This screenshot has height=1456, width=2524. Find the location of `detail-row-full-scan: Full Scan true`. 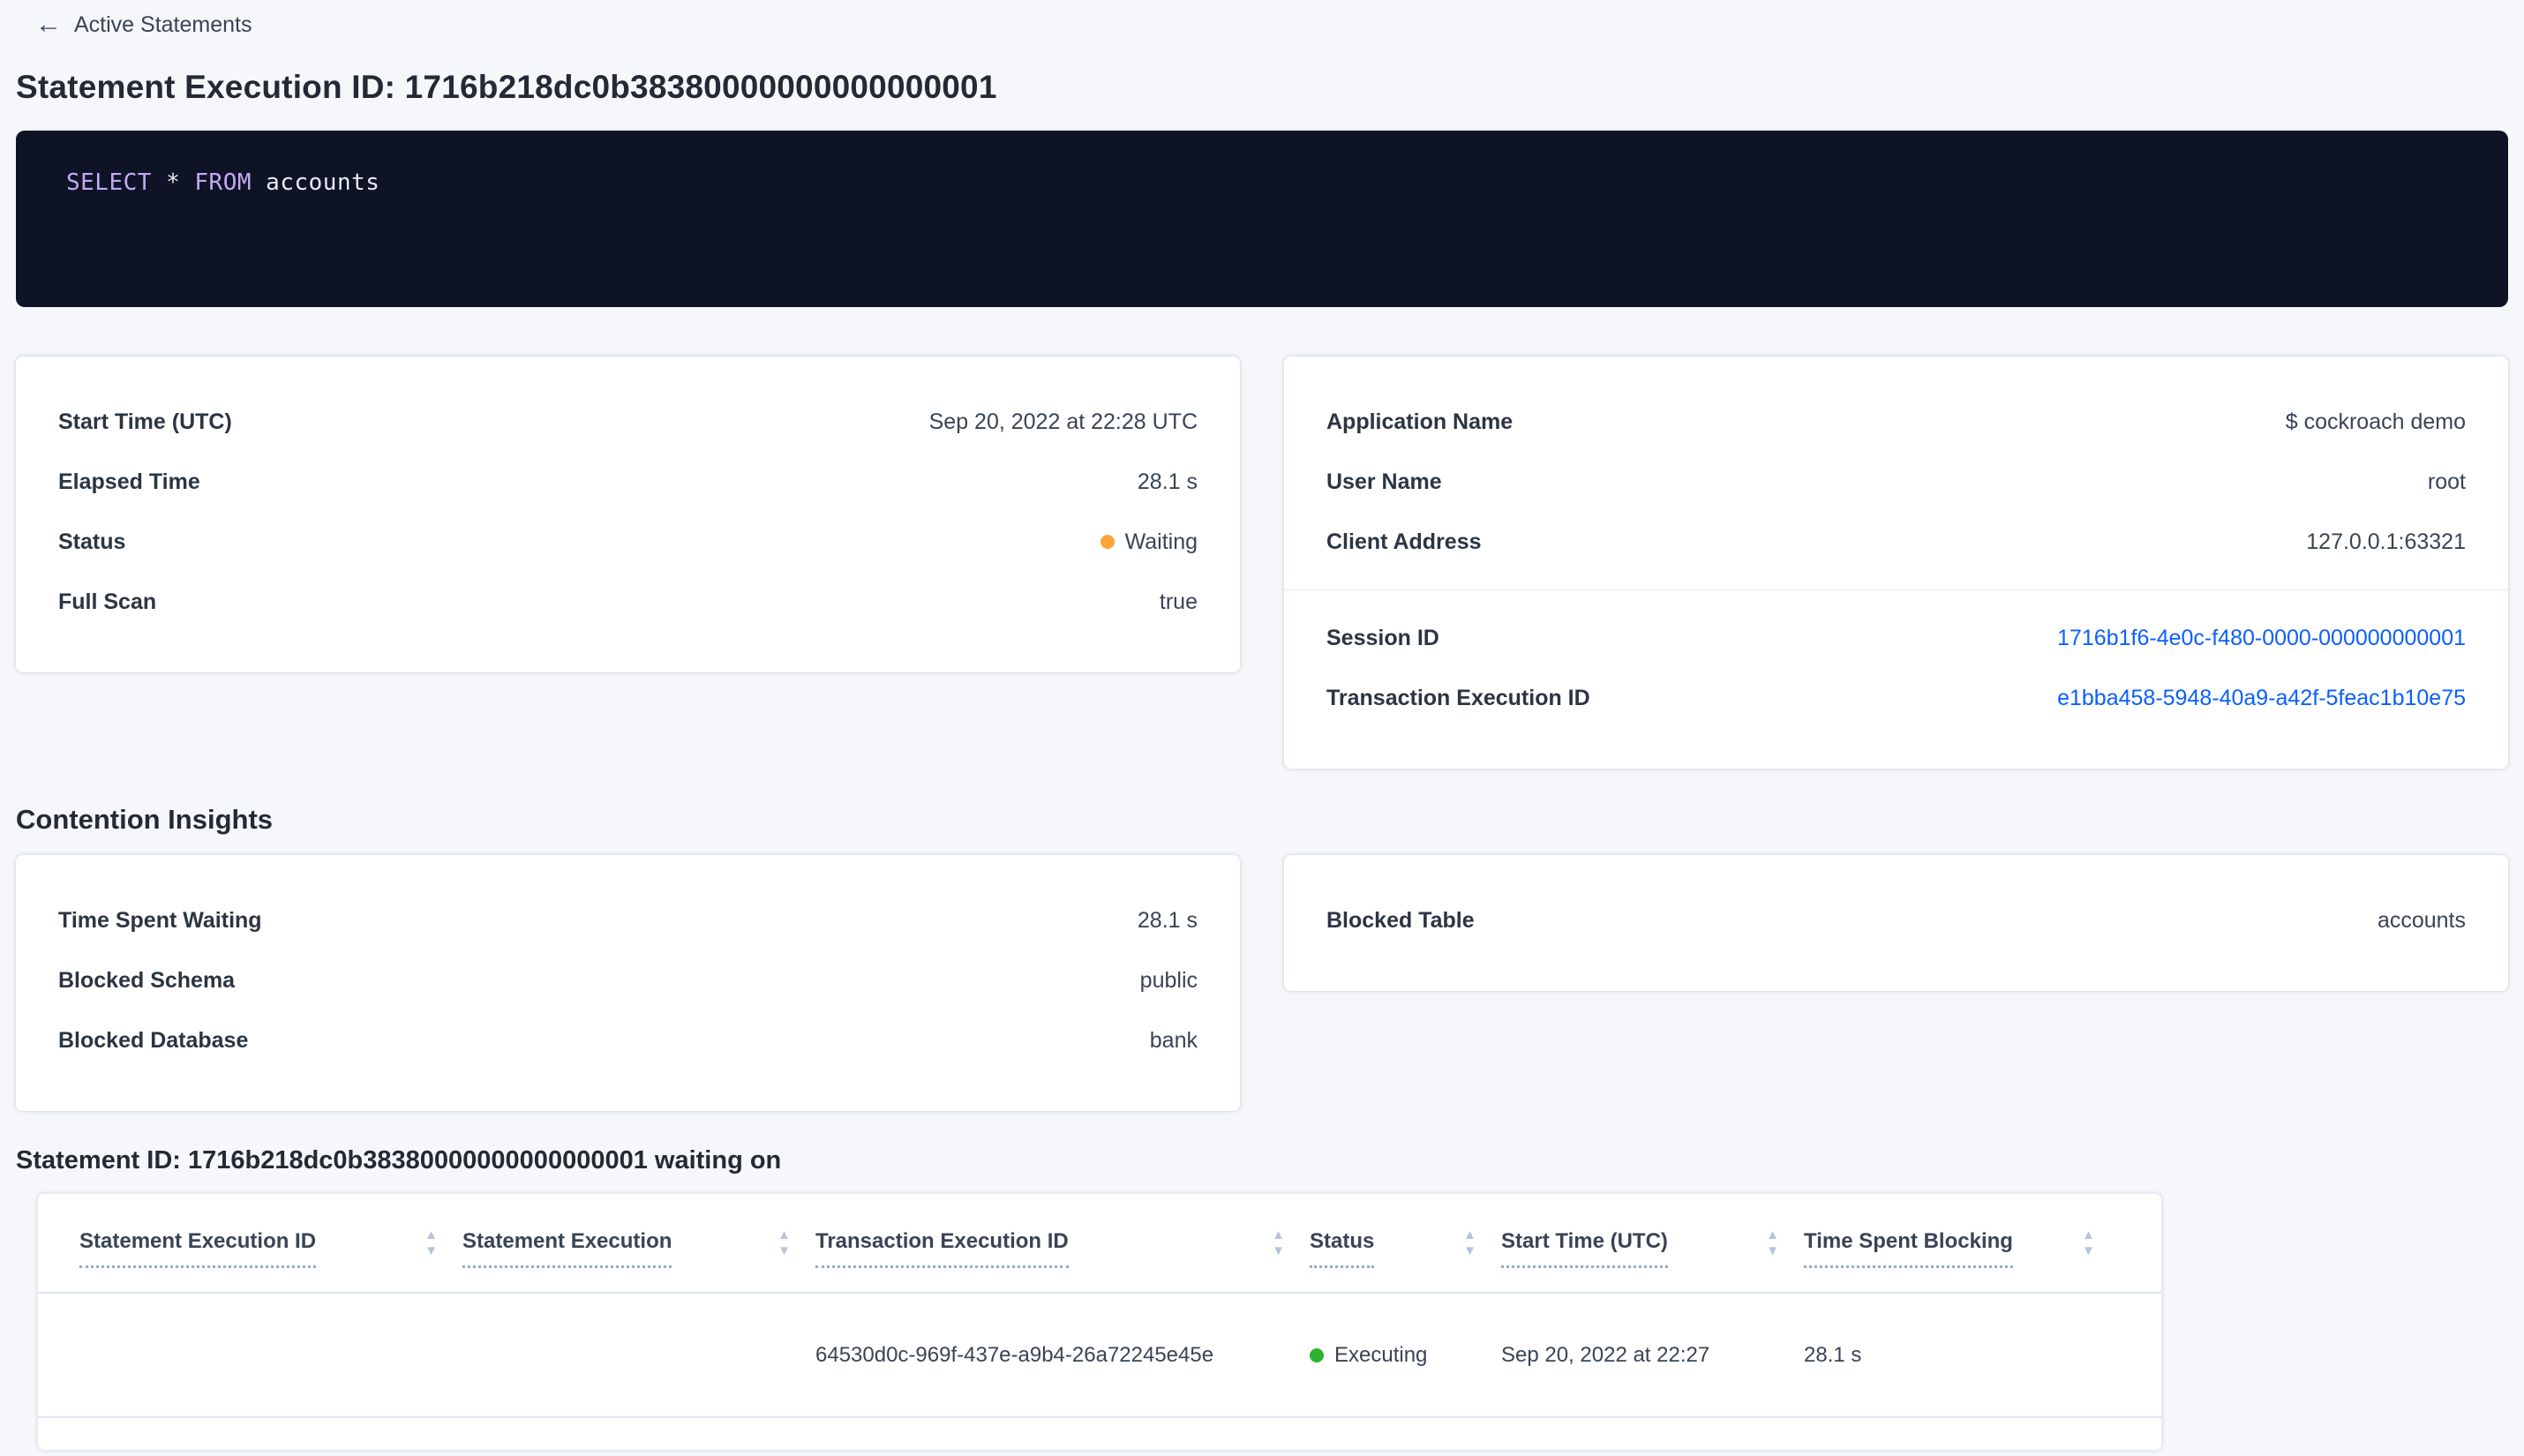

detail-row-full-scan: Full Scan true is located at coordinates (628, 602).